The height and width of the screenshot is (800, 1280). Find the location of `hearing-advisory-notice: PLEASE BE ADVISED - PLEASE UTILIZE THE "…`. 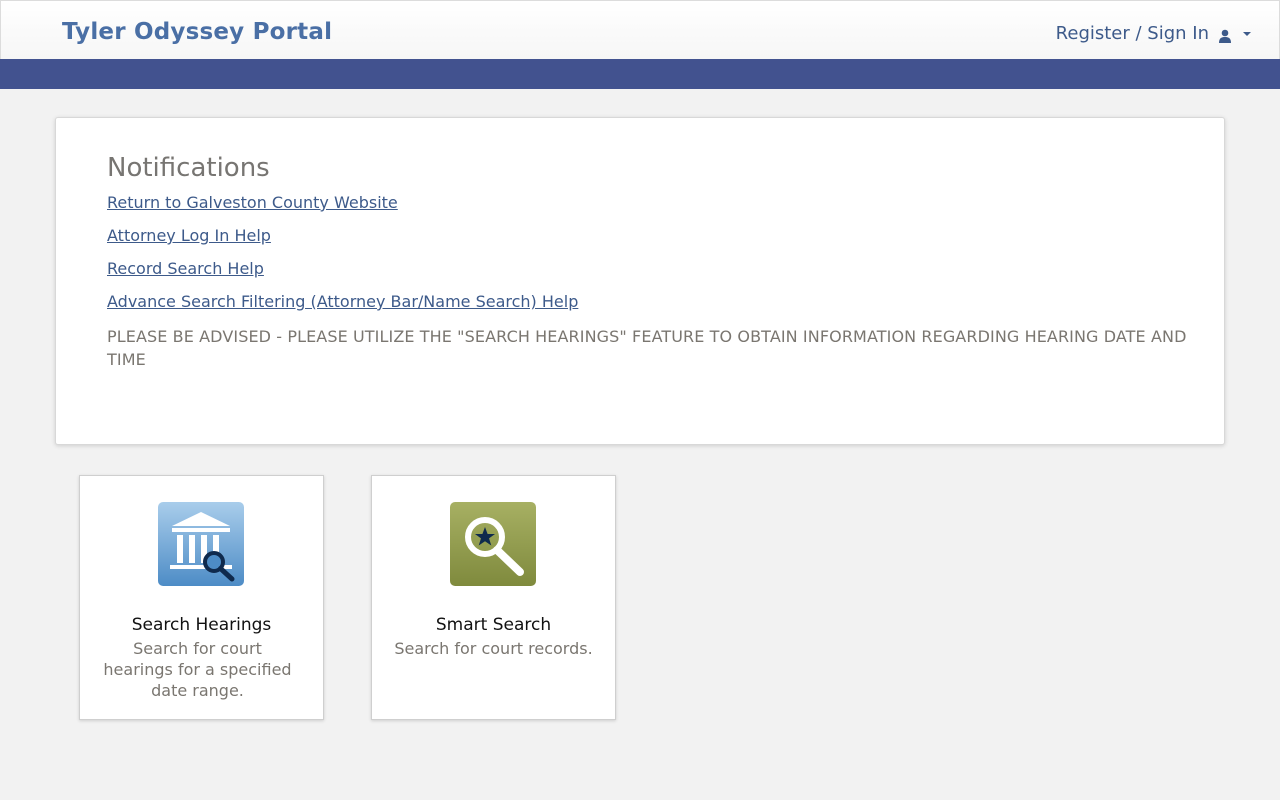

hearing-advisory-notice: PLEASE BE ADVISED - PLEASE UTILIZE THE "… is located at coordinates (647, 348).